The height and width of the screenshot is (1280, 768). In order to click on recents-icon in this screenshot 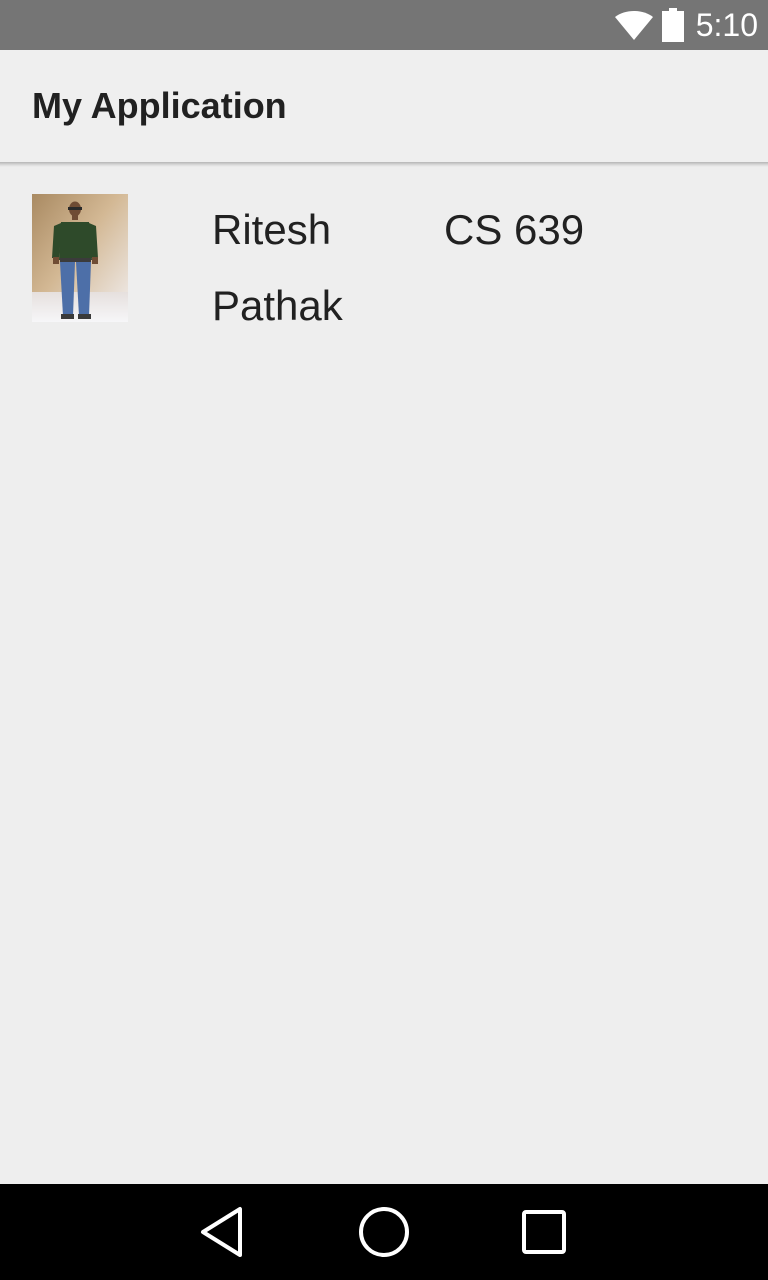, I will do `click(544, 1232)`.